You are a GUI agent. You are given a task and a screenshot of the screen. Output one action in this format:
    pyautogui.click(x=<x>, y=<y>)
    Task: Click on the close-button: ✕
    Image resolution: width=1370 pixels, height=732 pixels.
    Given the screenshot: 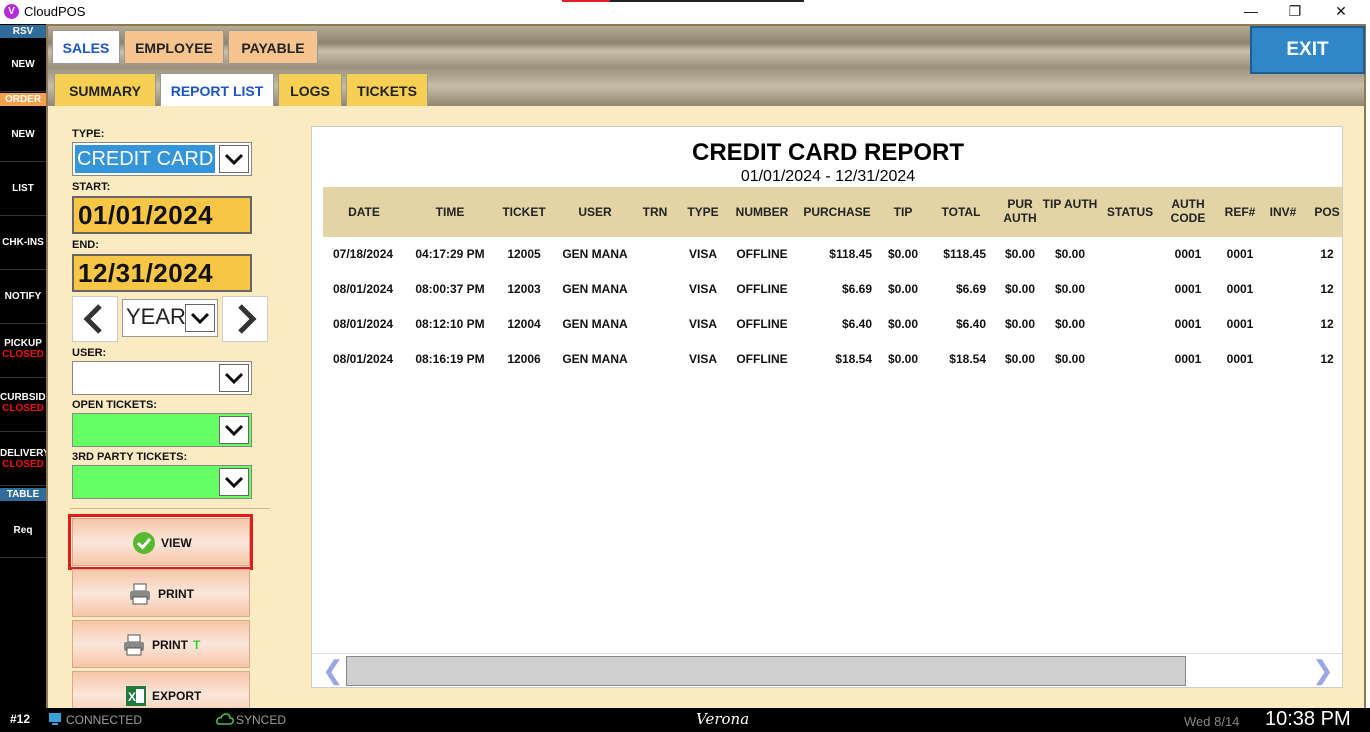 What is the action you would take?
    pyautogui.click(x=1341, y=12)
    